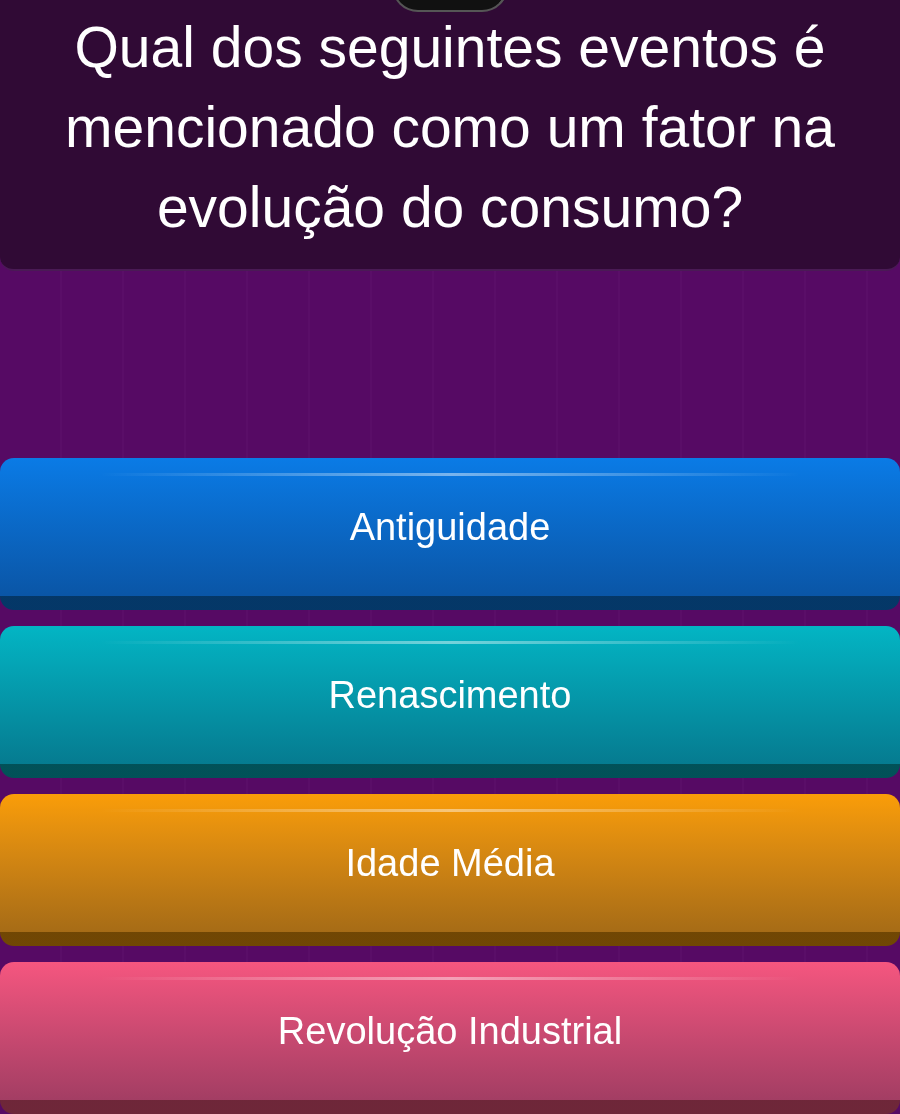 The image size is (900, 1114). Describe the element at coordinates (450, 1038) in the screenshot. I see `answer-button: Revolução Industrial` at that location.